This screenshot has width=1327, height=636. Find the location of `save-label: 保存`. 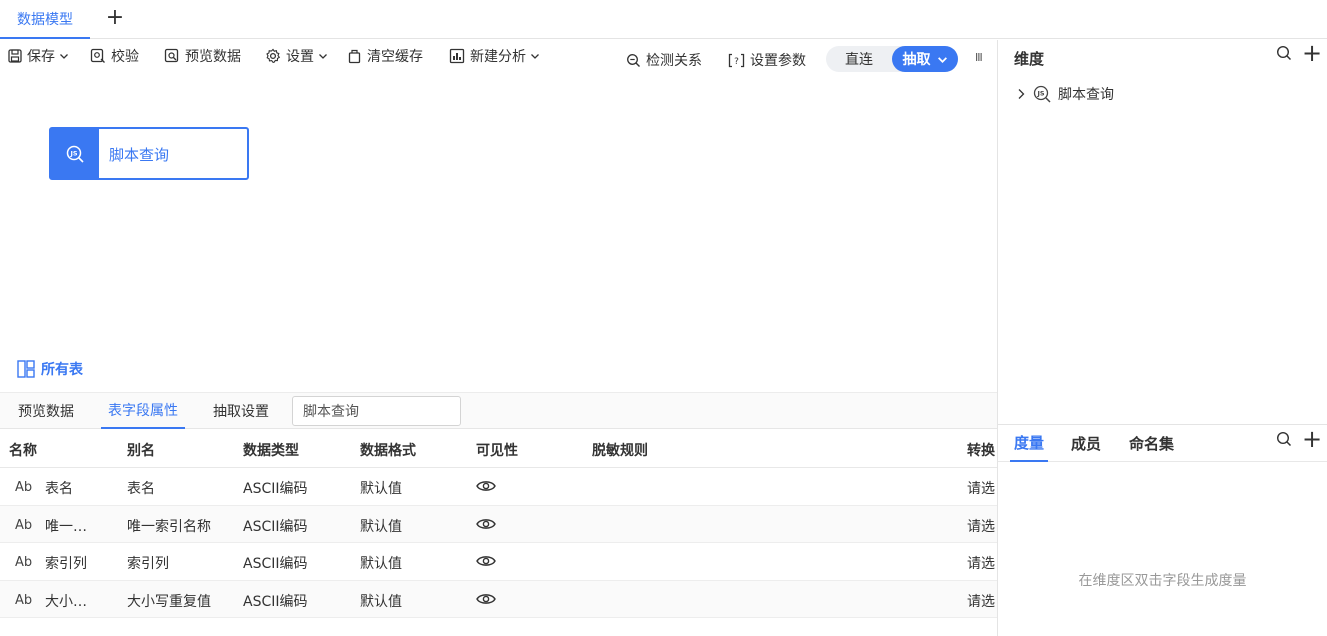

save-label: 保存 is located at coordinates (41, 57).